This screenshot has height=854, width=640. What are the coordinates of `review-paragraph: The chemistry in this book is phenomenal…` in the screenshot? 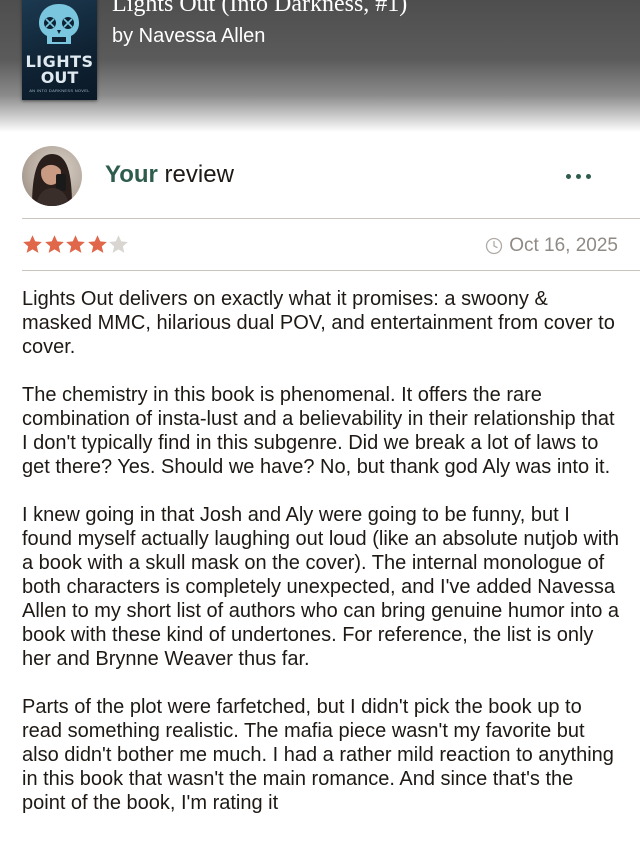 It's located at (318, 431).